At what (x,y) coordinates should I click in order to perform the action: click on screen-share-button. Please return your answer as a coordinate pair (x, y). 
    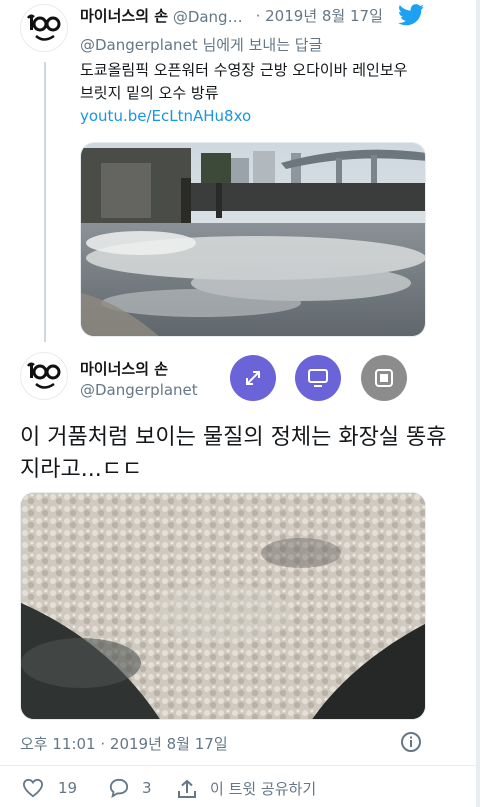
    Looking at the image, I should click on (318, 378).